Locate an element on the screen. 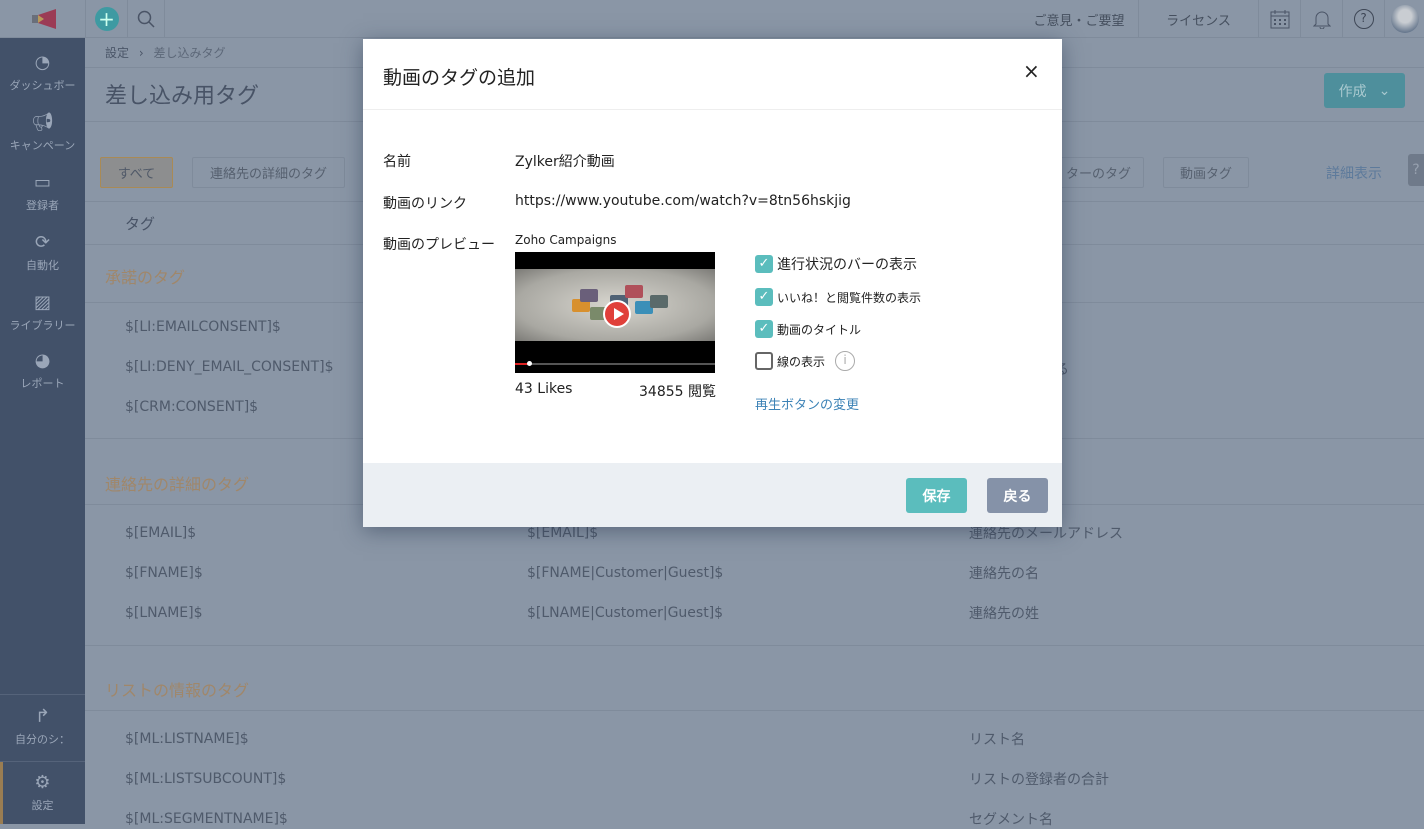  active-indicator is located at coordinates (1, 793).